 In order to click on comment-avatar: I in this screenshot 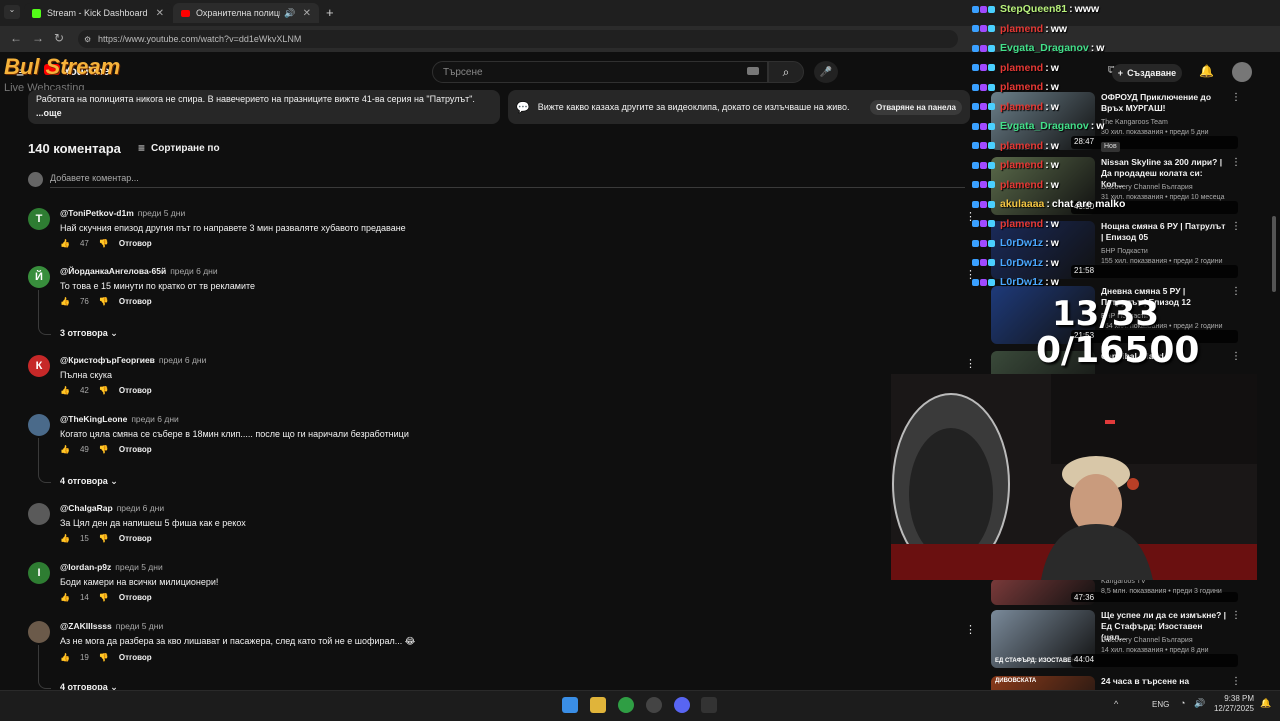, I will do `click(39, 573)`.